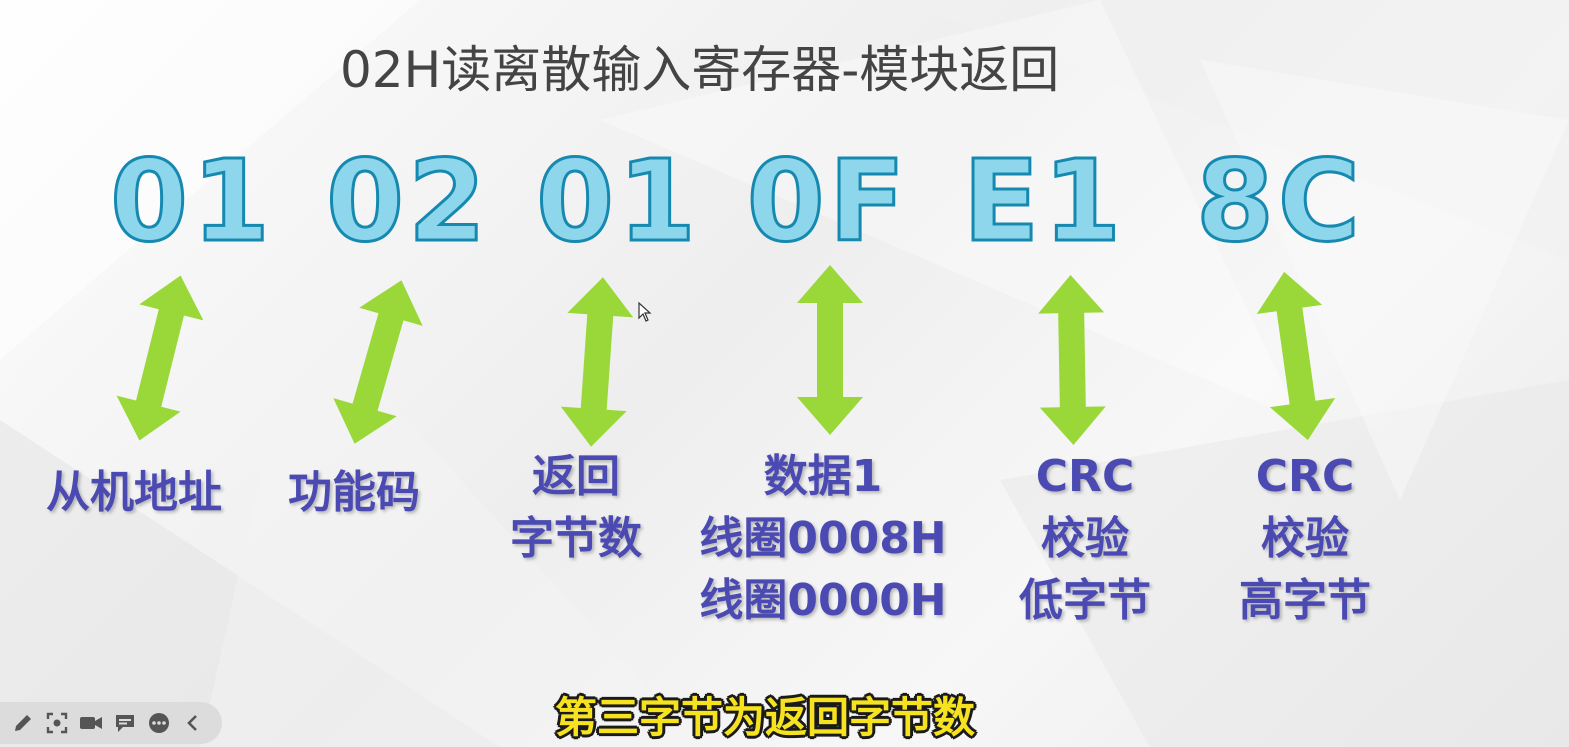 The image size is (1569, 747). I want to click on byte-6-hex: 8C, so click(1280, 202).